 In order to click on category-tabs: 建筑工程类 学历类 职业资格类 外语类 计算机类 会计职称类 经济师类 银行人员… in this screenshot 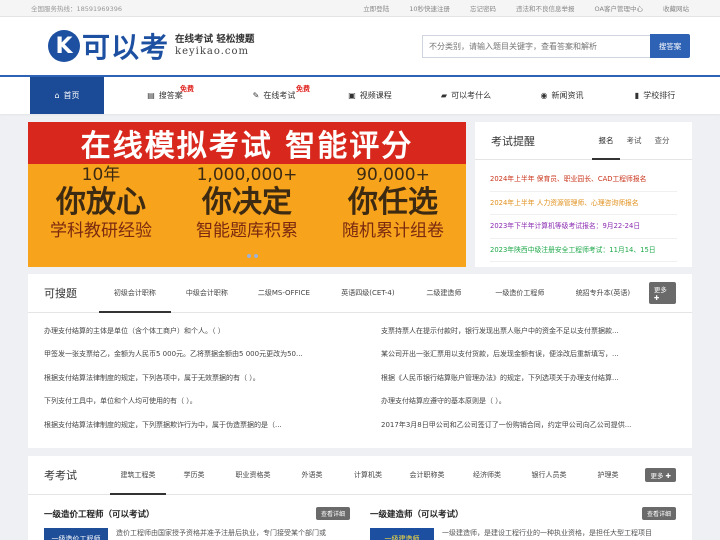, I will do `click(374, 475)`.